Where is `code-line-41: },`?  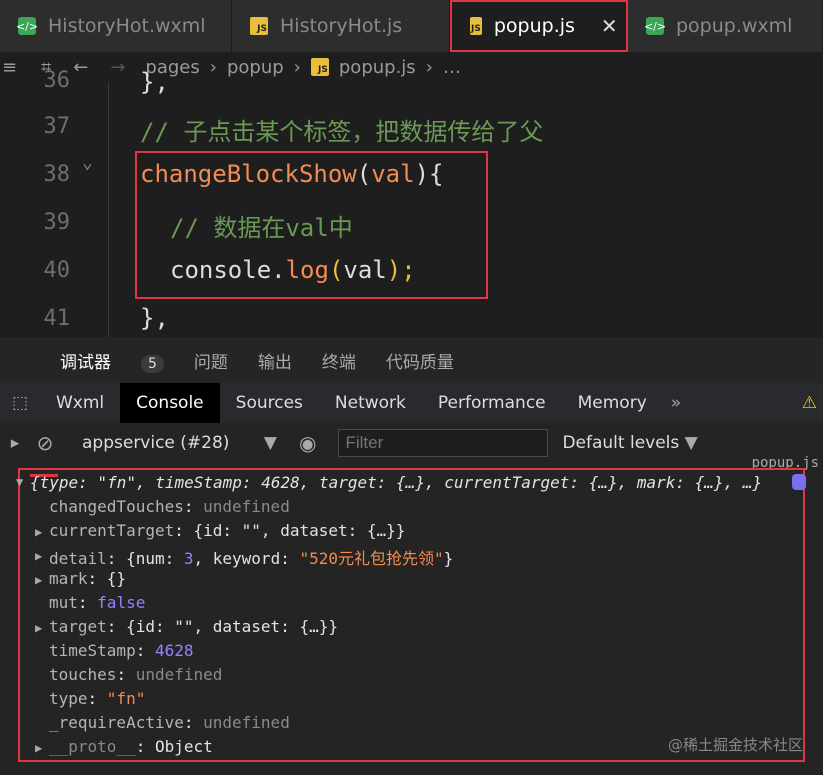
code-line-41: }, is located at coordinates (154, 318).